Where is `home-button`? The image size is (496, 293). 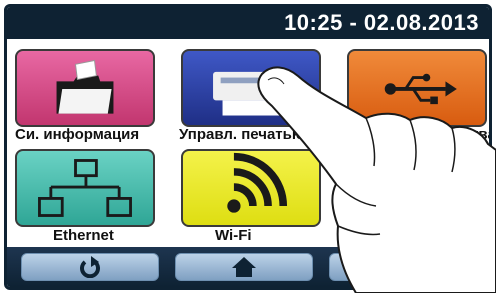 home-button is located at coordinates (244, 267).